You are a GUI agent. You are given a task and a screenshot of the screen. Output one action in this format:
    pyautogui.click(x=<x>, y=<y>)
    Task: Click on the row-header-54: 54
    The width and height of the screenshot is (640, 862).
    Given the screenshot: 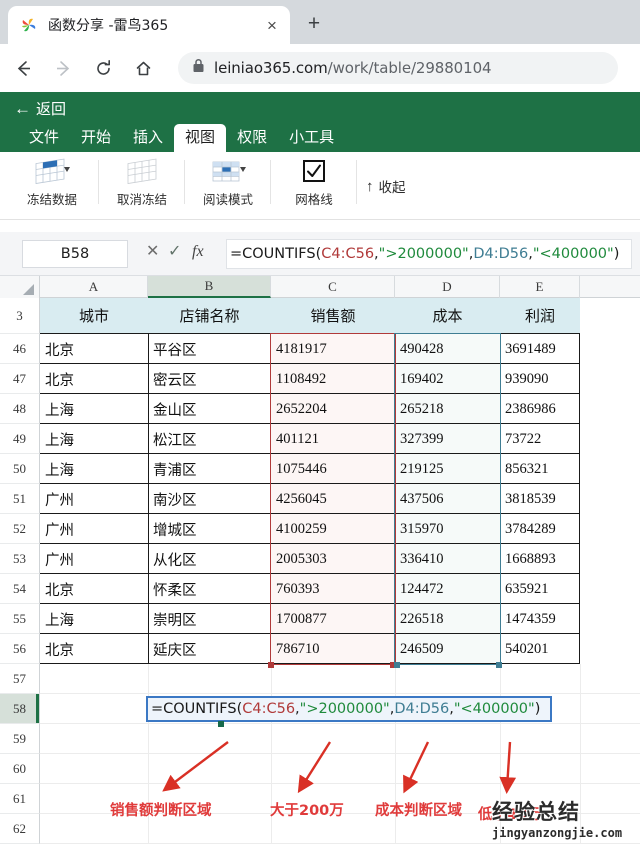 What is the action you would take?
    pyautogui.click(x=20, y=589)
    